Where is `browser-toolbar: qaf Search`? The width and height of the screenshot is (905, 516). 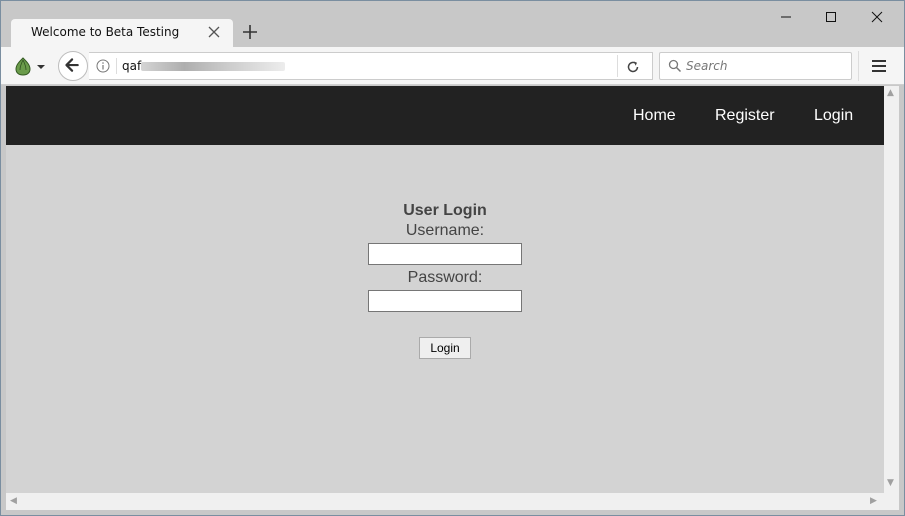 browser-toolbar: qaf Search is located at coordinates (452, 66).